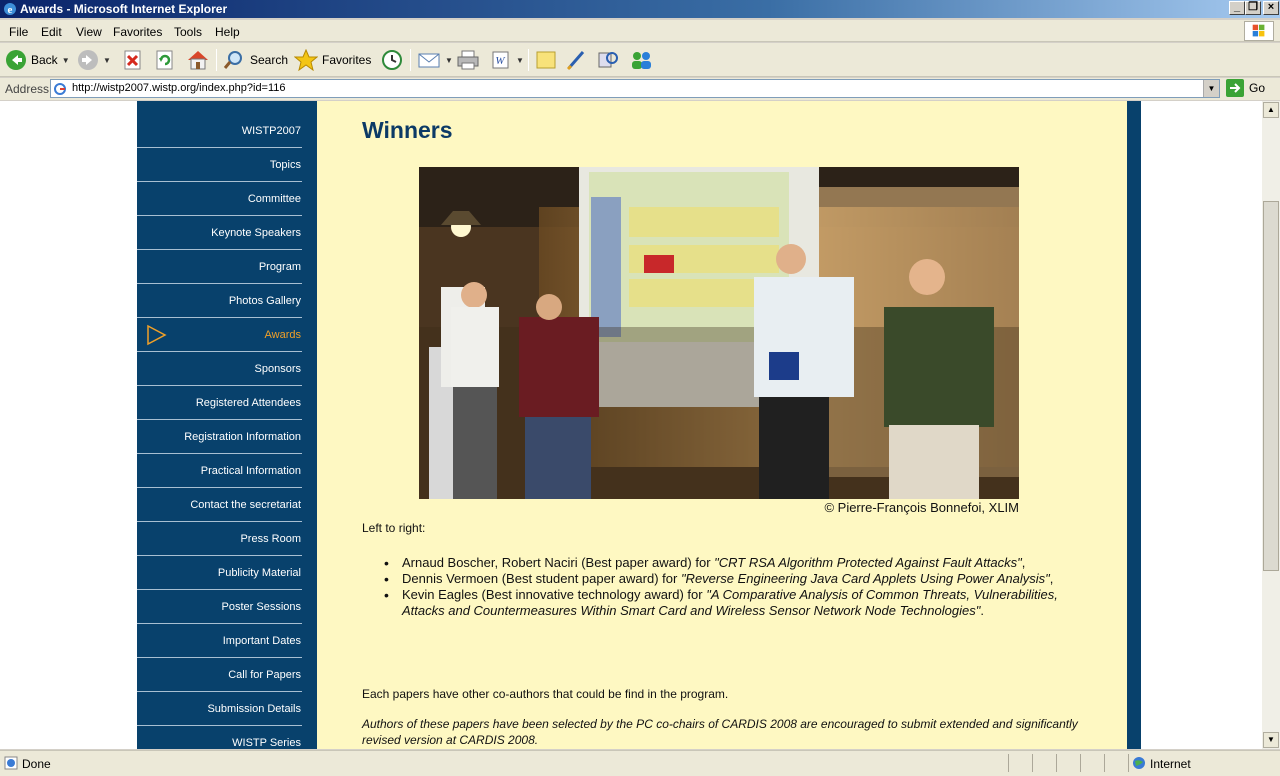  What do you see at coordinates (44, 60) in the screenshot?
I see `back-label: Back` at bounding box center [44, 60].